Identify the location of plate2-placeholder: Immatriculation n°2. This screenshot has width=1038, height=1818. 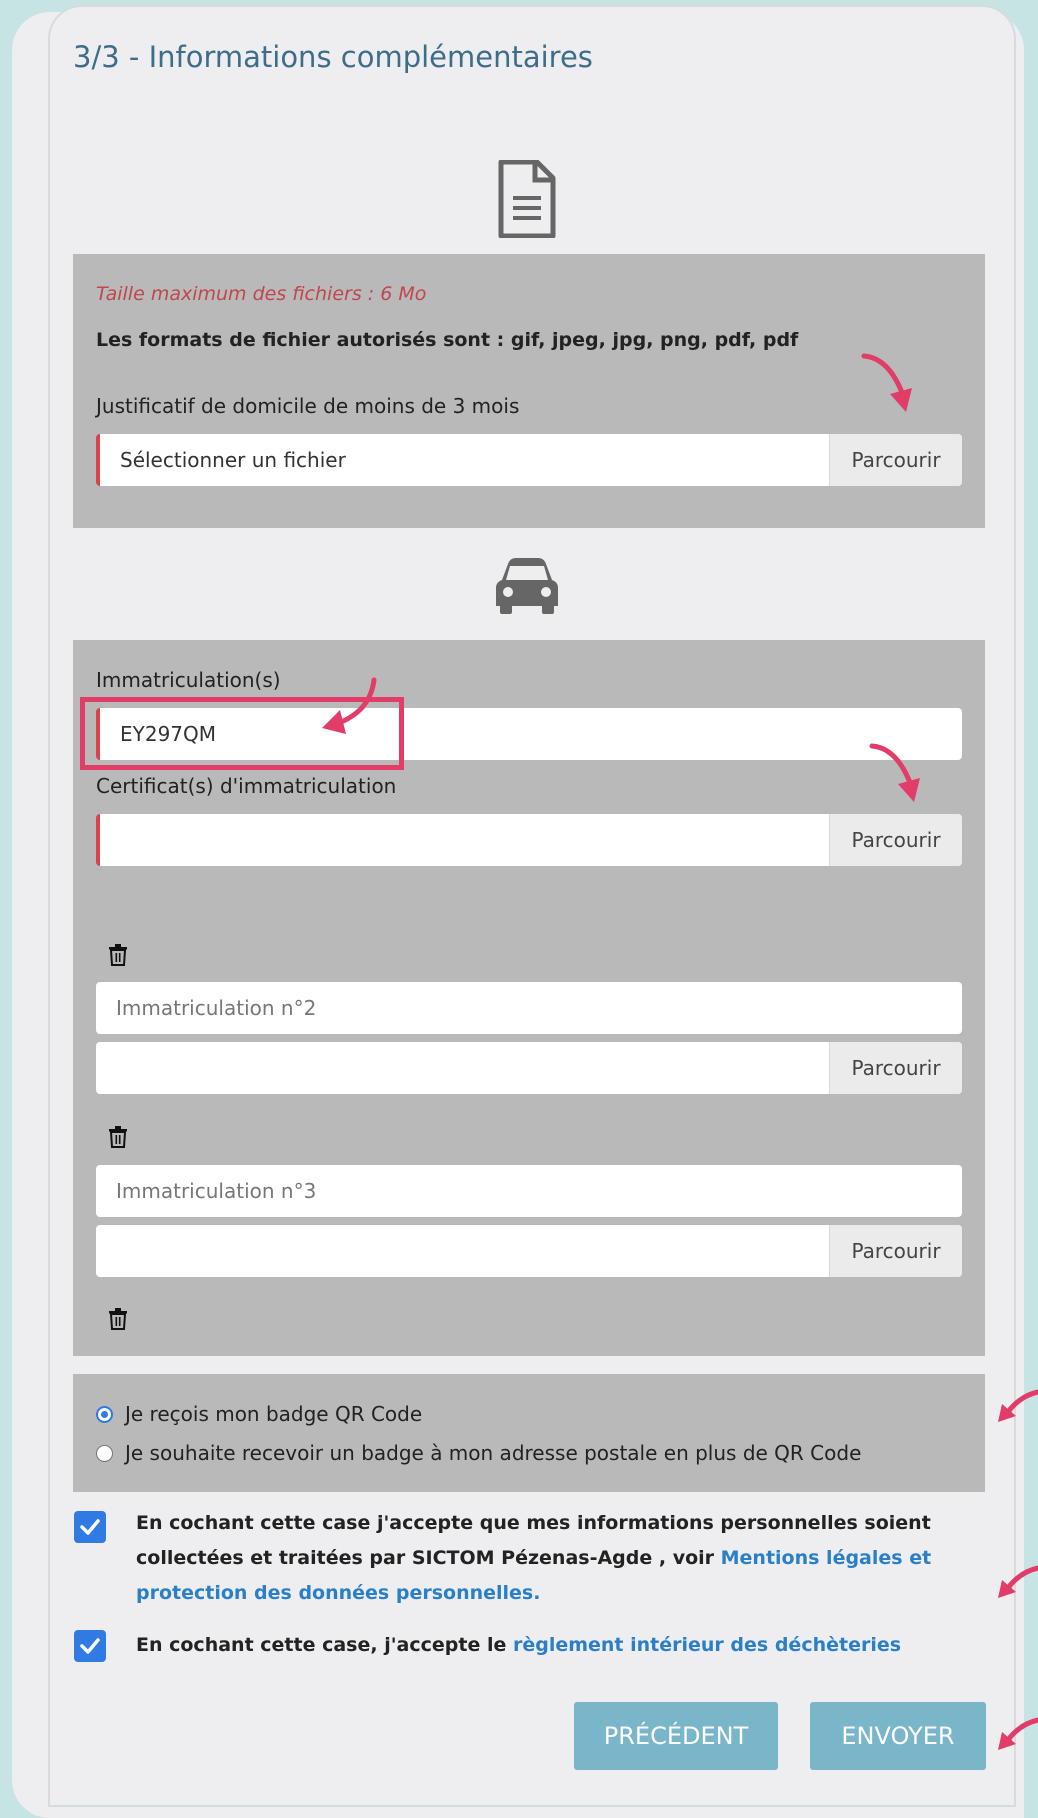
(216, 1008).